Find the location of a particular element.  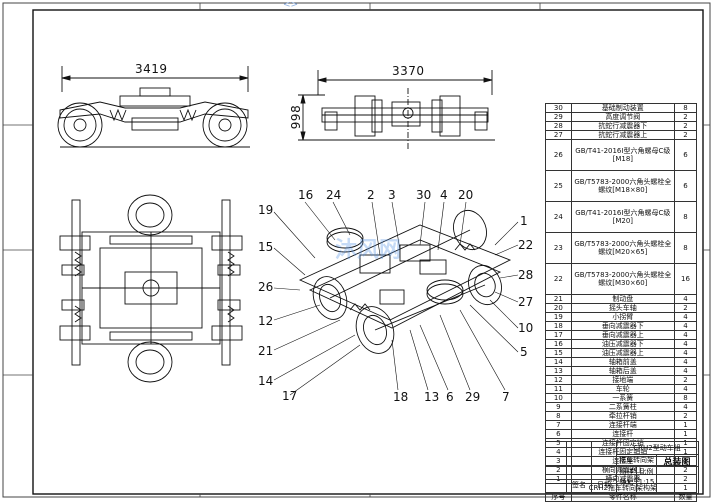

bom-cell-name: 油压减震器上 is located at coordinates (622, 353).